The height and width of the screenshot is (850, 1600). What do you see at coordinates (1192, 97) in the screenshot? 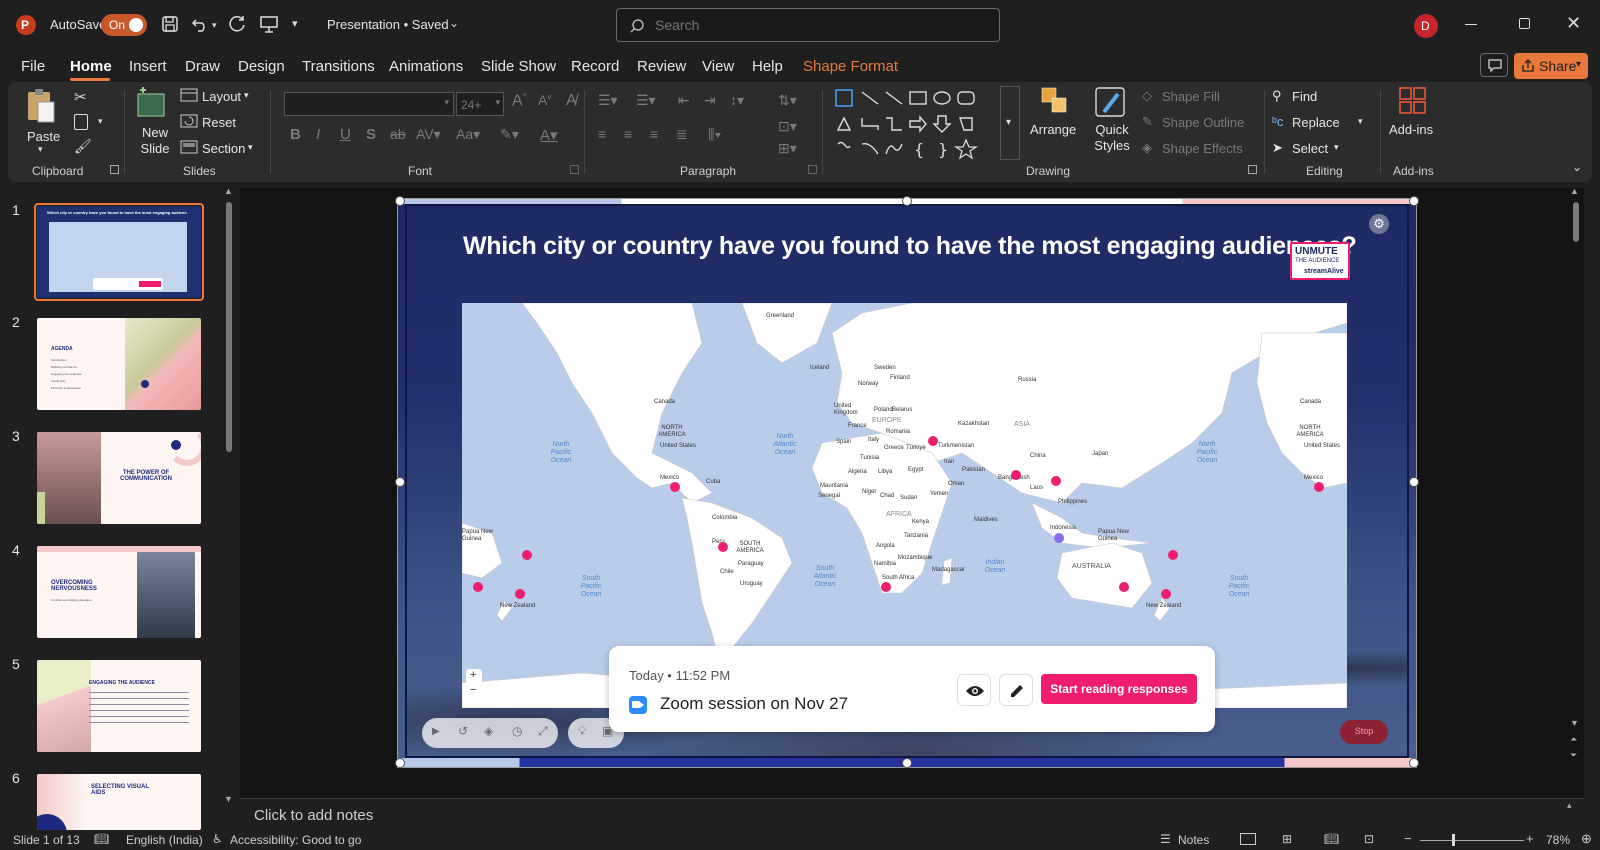
I see `shape-fill-button: ◇ Shape Fill` at bounding box center [1192, 97].